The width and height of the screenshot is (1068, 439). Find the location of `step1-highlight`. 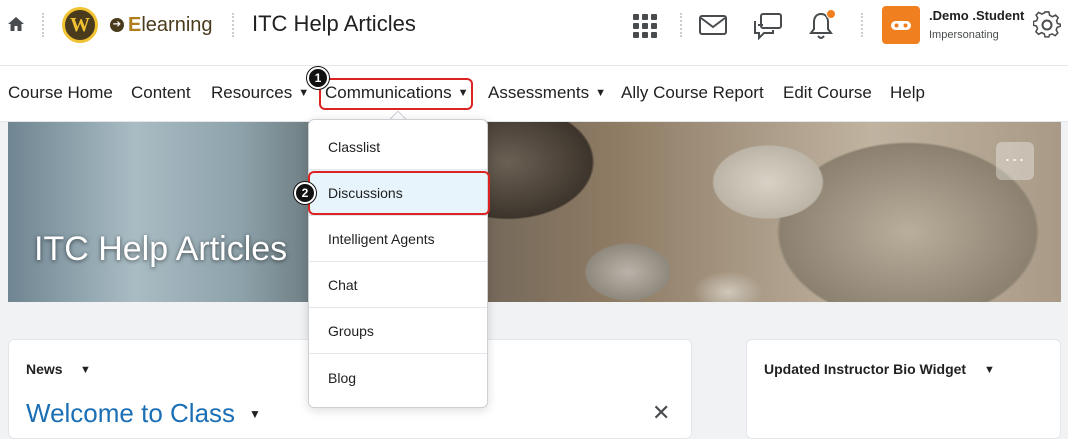

step1-highlight is located at coordinates (396, 94).